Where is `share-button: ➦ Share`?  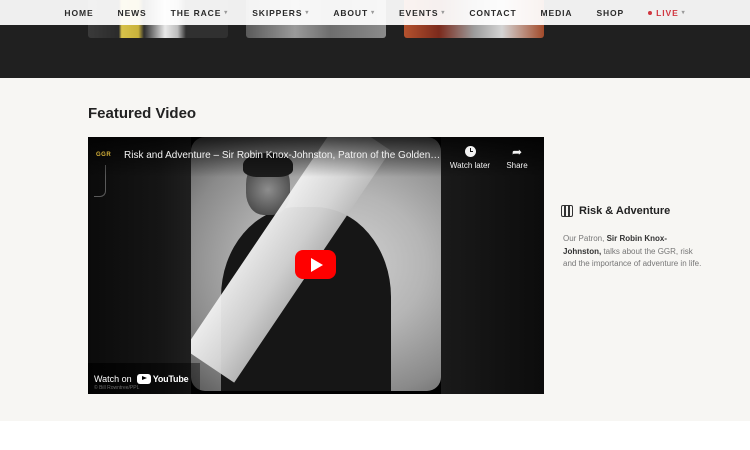
share-button: ➦ Share is located at coordinates (517, 157).